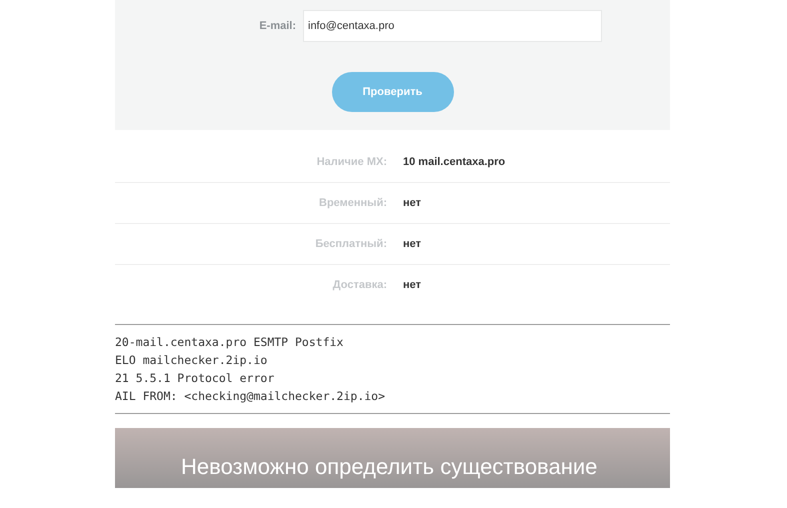  What do you see at coordinates (277, 26) in the screenshot?
I see `email-label: E-mail:` at bounding box center [277, 26].